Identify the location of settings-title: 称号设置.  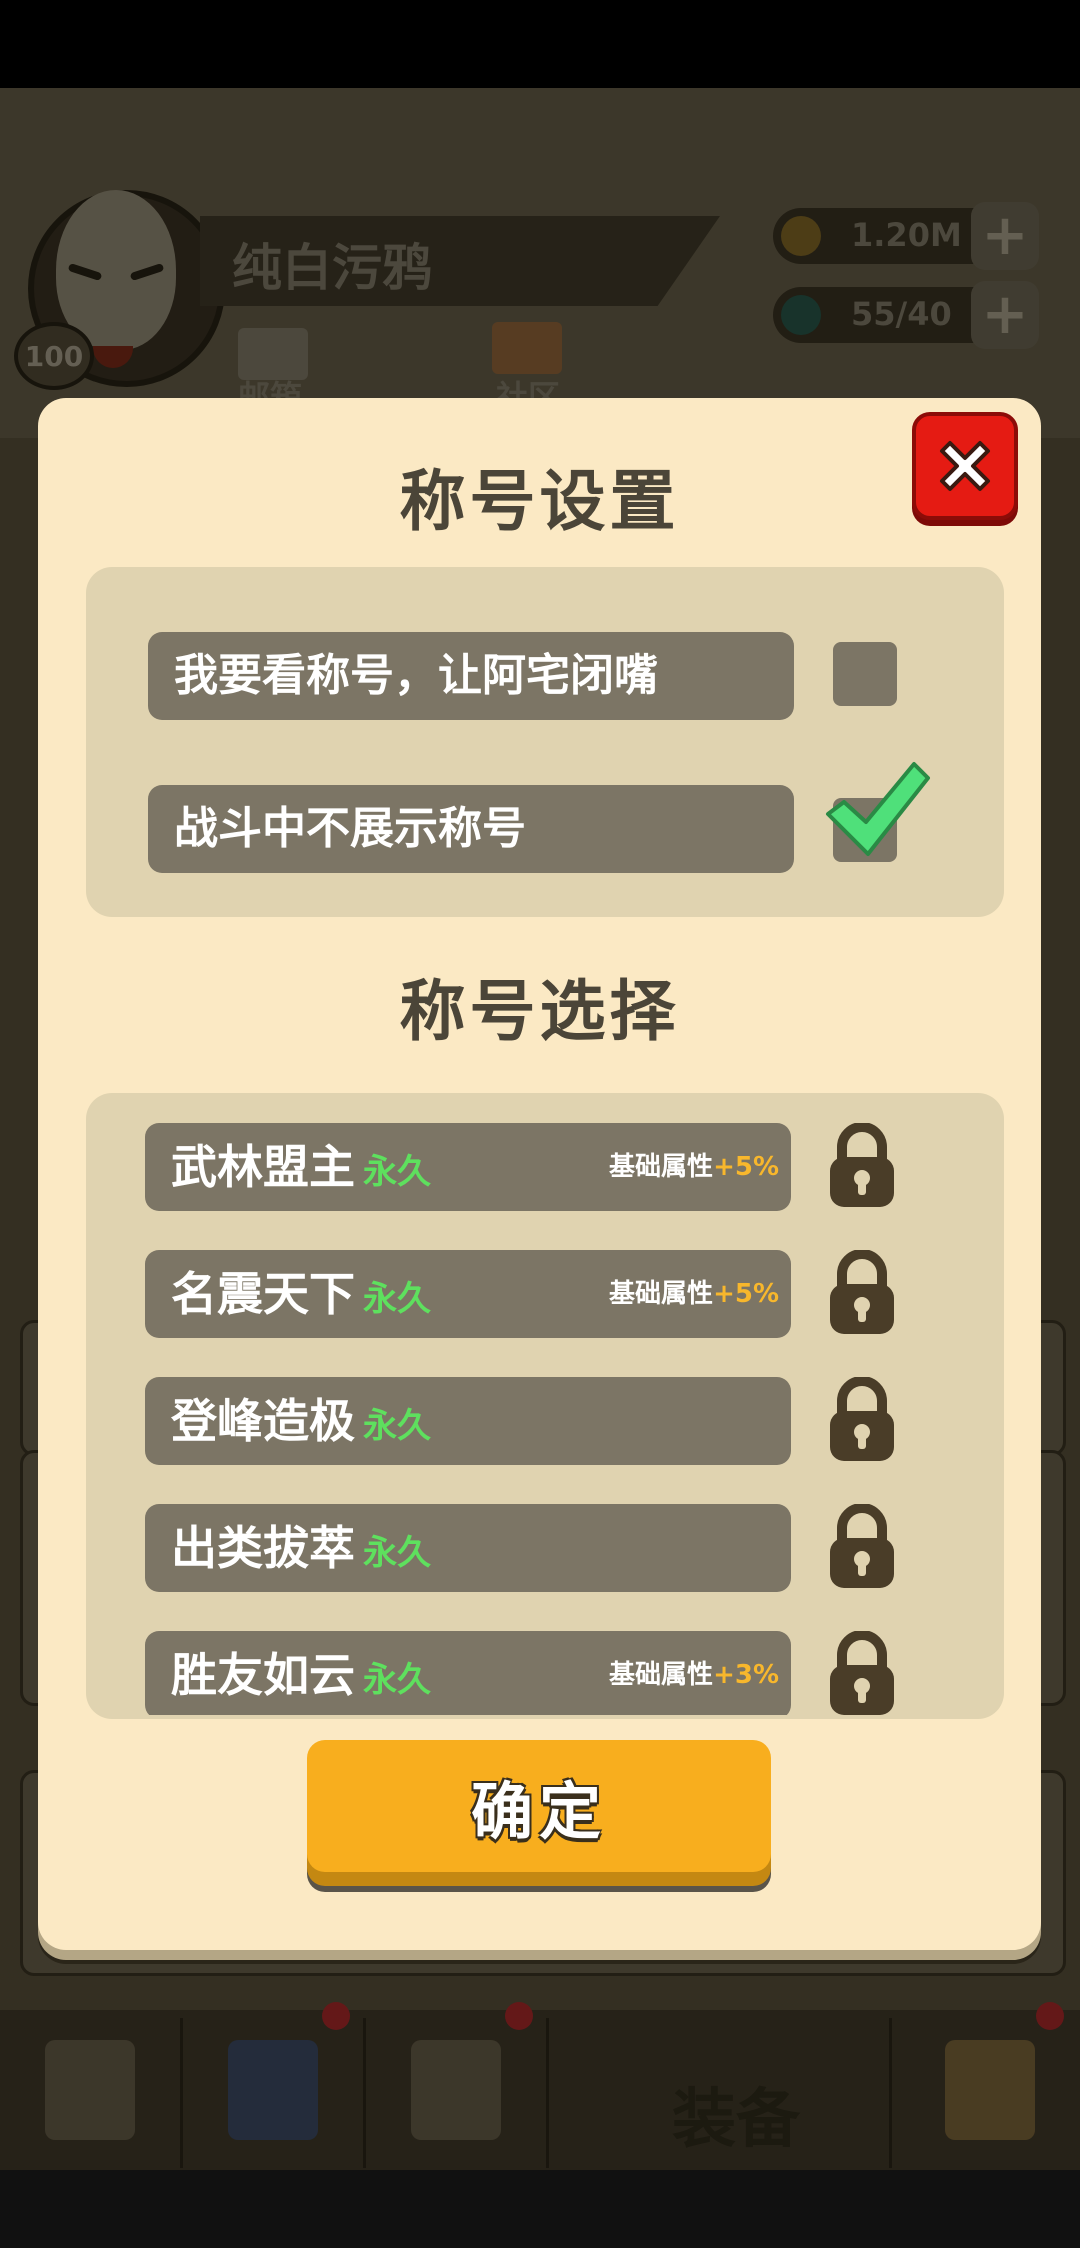
(539, 501).